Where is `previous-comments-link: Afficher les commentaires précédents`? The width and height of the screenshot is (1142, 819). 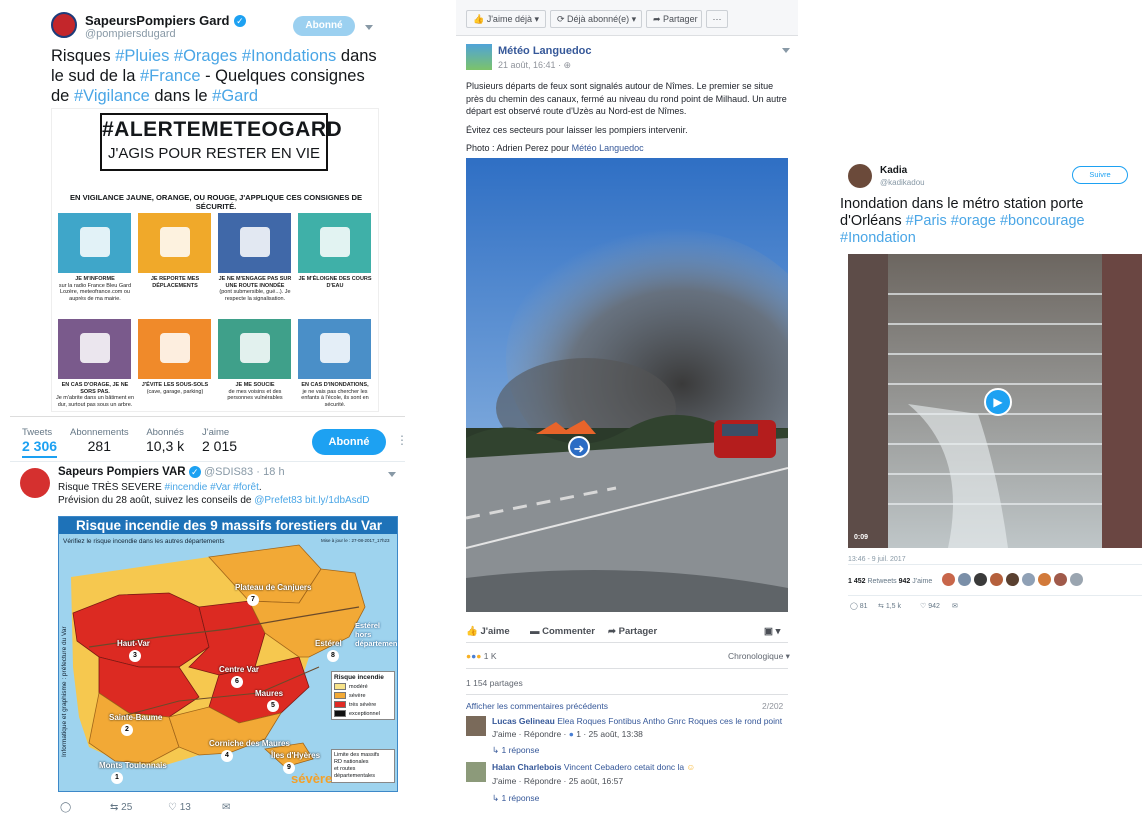 previous-comments-link: Afficher les commentaires précédents is located at coordinates (537, 706).